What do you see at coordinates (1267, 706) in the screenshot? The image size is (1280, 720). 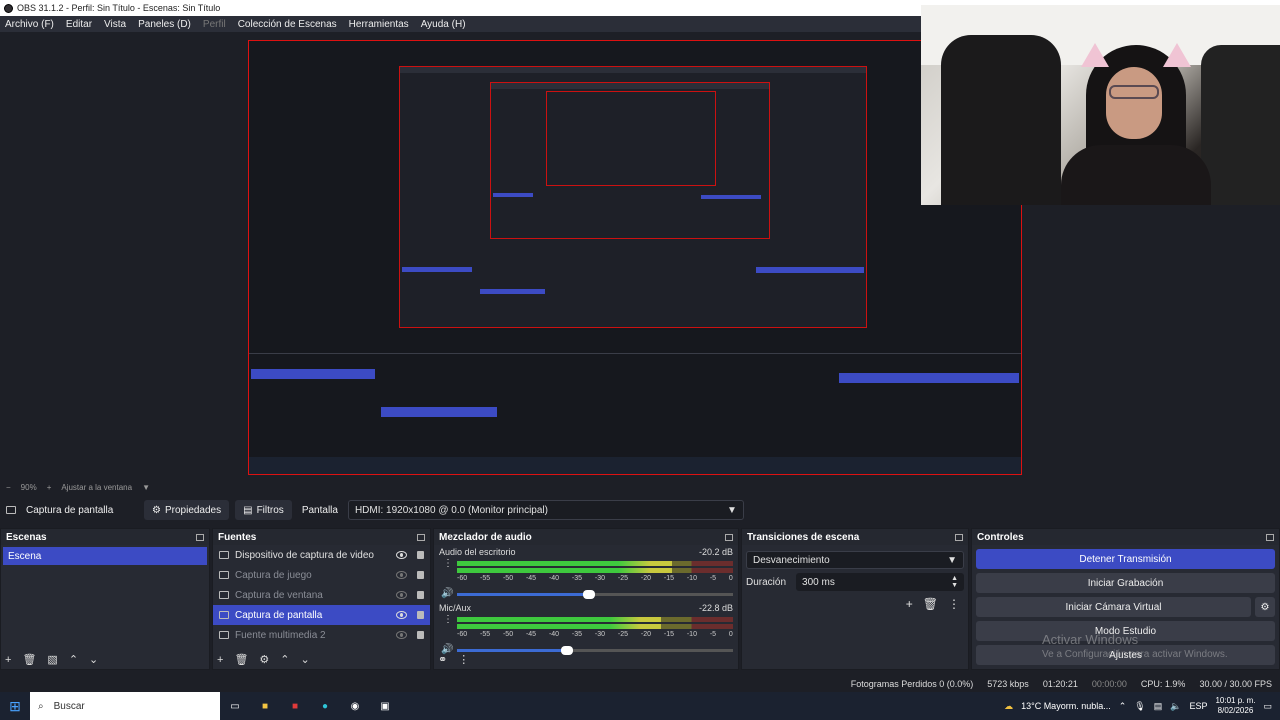 I see `notifications-icon: ▭` at bounding box center [1267, 706].